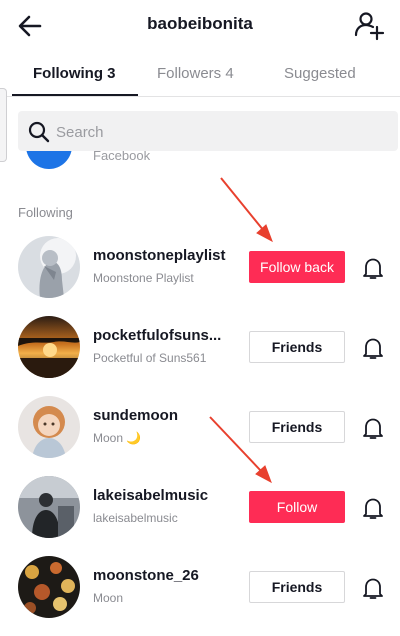 This screenshot has width=400, height=636. Describe the element at coordinates (200, 160) in the screenshot. I see `list-item-partial: Facebook` at that location.